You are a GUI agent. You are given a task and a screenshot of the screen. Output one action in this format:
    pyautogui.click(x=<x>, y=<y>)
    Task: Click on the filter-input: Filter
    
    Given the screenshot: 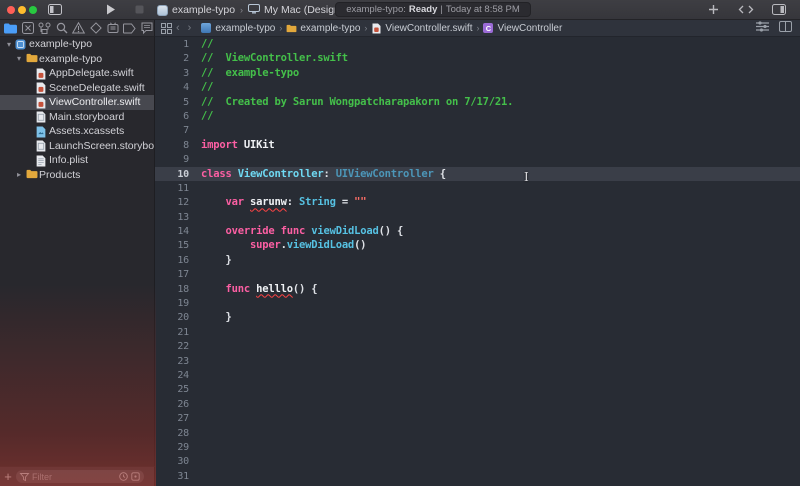 What is the action you would take?
    pyautogui.click(x=80, y=476)
    